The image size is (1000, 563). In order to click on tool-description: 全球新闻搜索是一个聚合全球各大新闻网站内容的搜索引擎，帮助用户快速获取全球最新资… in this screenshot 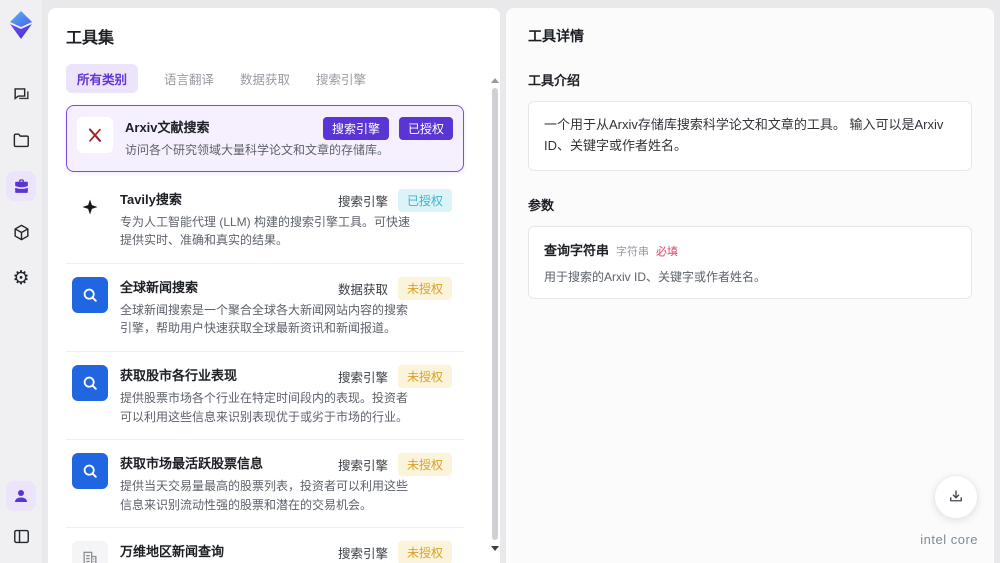, I will do `click(264, 319)`.